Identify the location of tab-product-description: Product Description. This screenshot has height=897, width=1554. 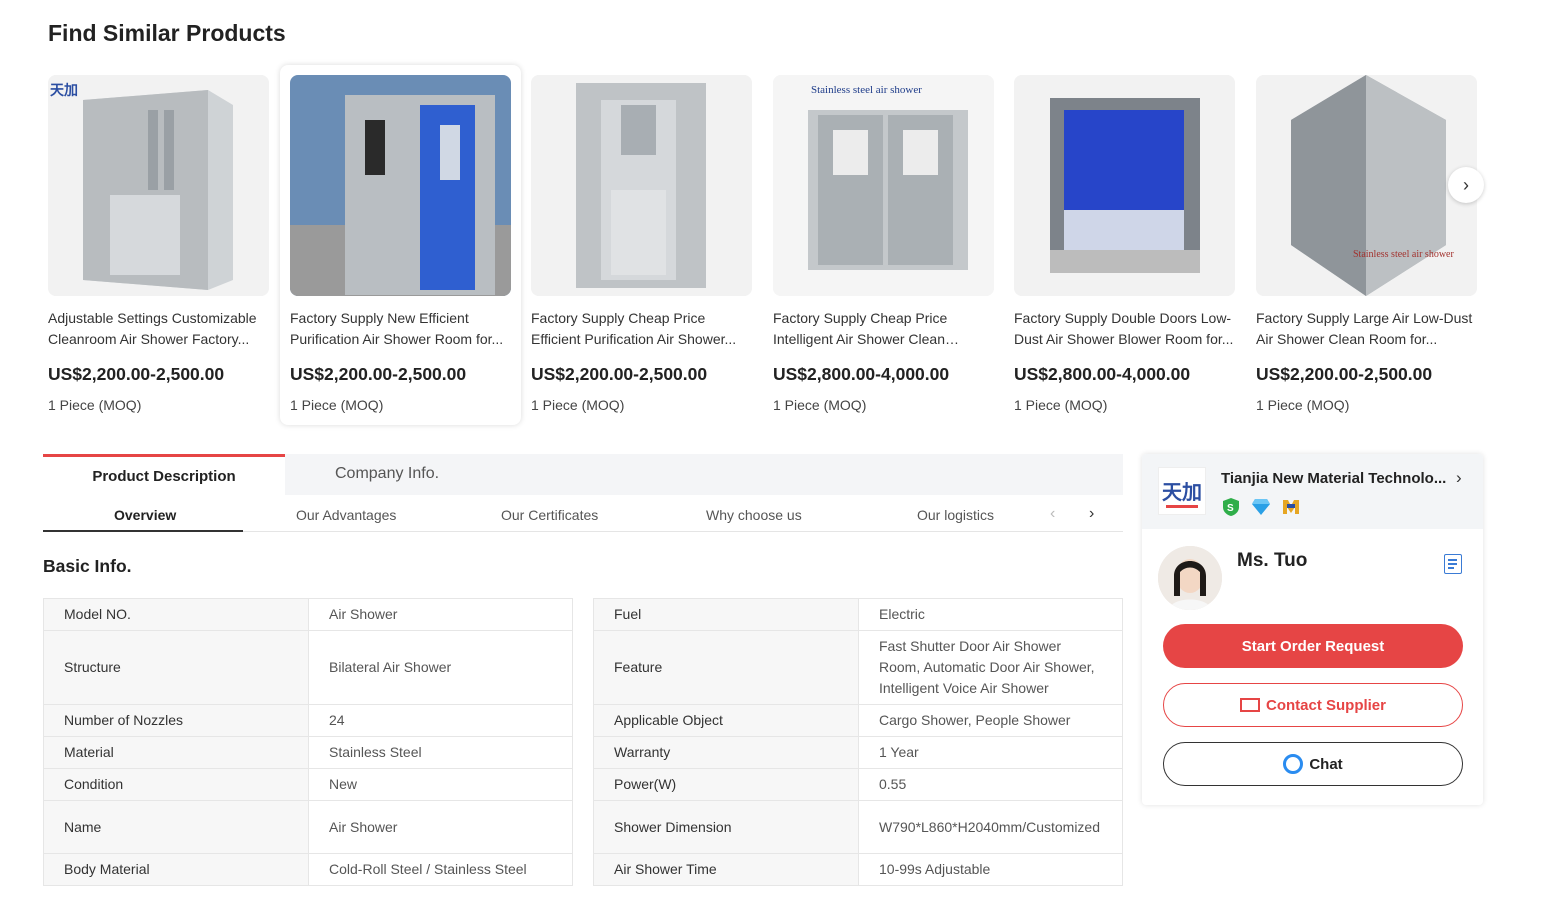
(164, 474).